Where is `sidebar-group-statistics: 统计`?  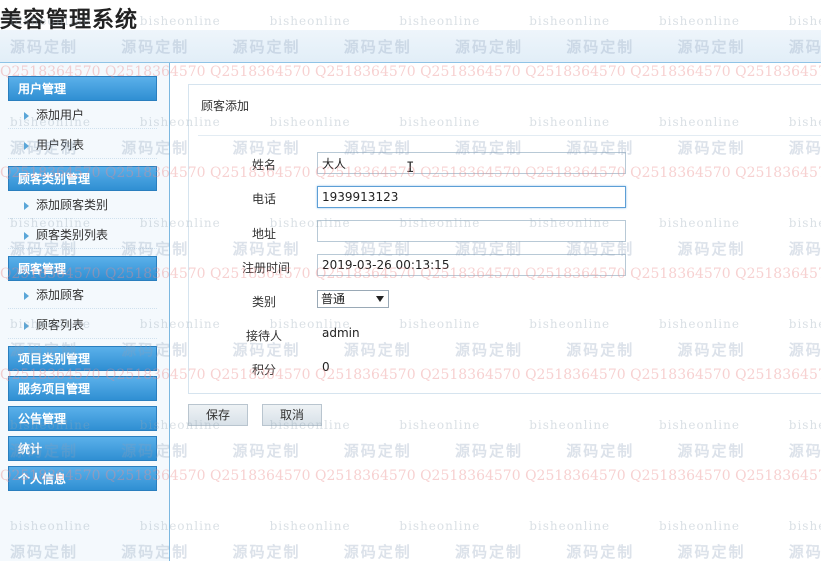 sidebar-group-statistics: 统计 is located at coordinates (82, 448).